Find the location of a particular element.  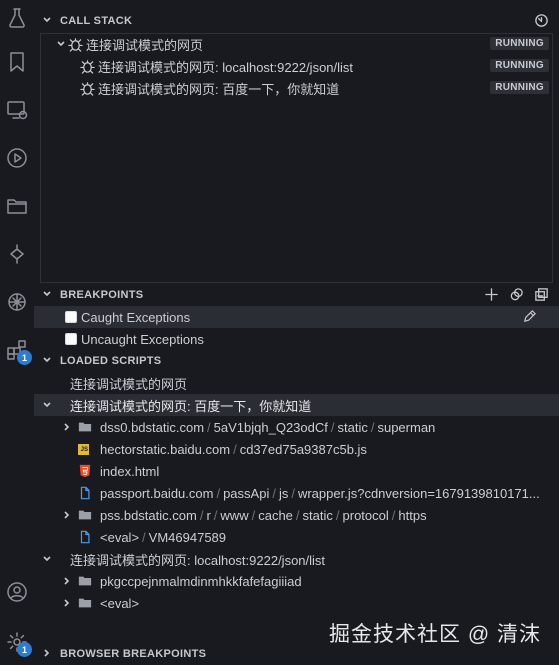

breakpoint-caught: Caught Exceptions is located at coordinates (296, 317).